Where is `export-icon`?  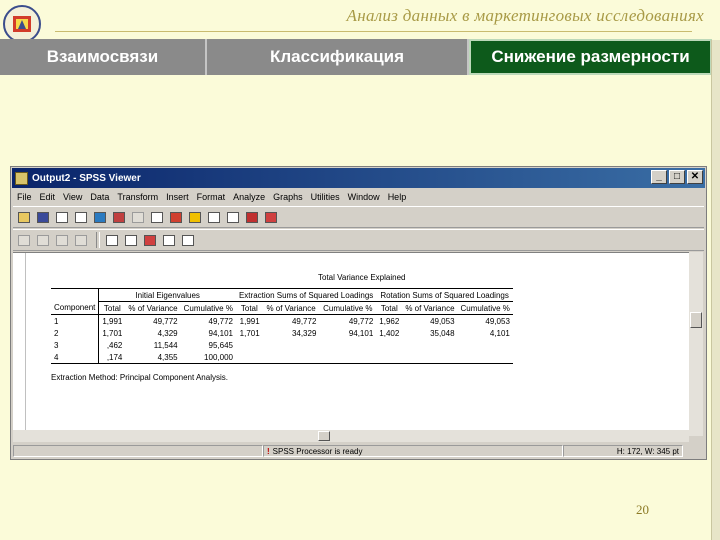 export-icon is located at coordinates (100, 217).